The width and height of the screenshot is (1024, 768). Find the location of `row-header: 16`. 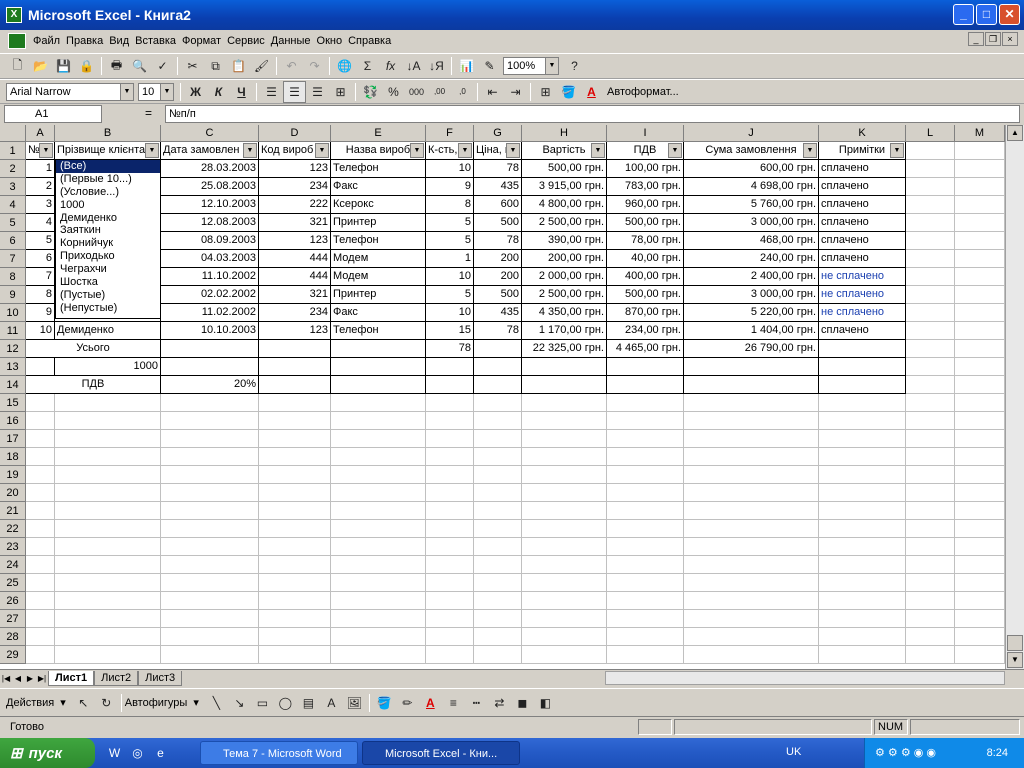

row-header: 16 is located at coordinates (13, 421).